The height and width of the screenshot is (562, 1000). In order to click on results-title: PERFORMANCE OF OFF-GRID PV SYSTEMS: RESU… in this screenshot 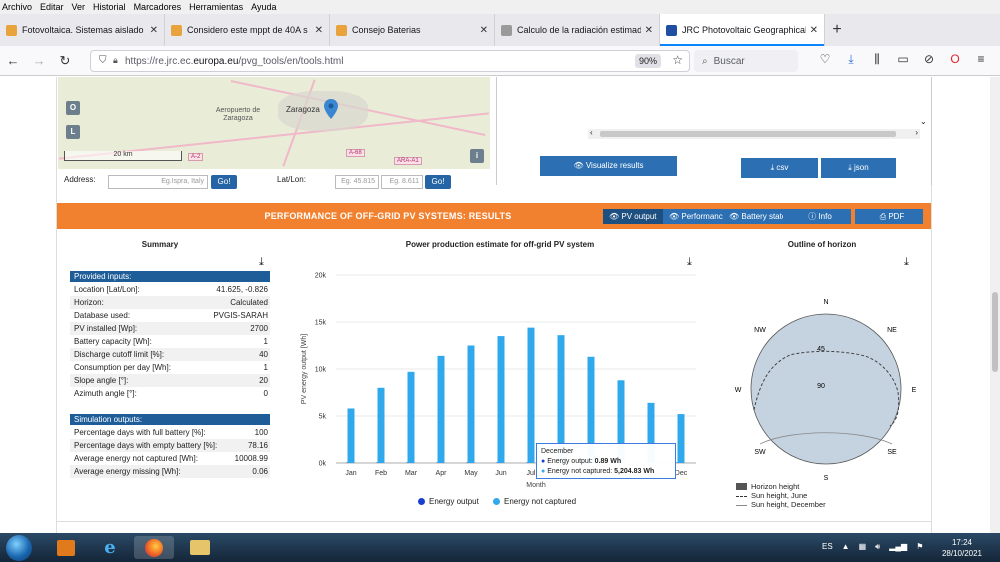, I will do `click(388, 216)`.